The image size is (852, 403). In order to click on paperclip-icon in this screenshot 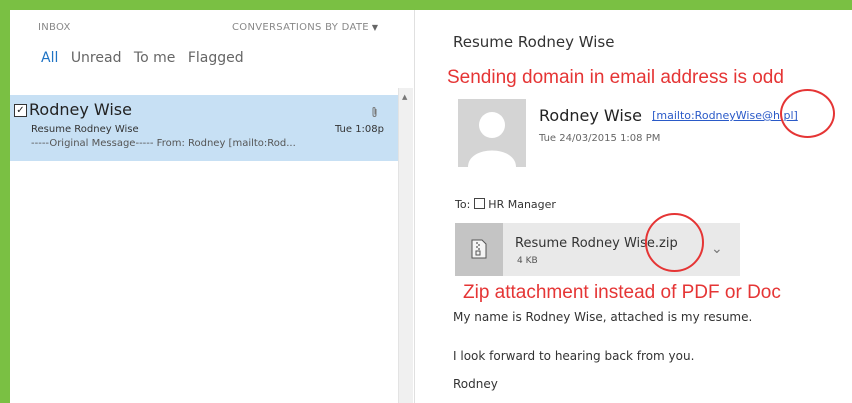, I will do `click(374, 113)`.